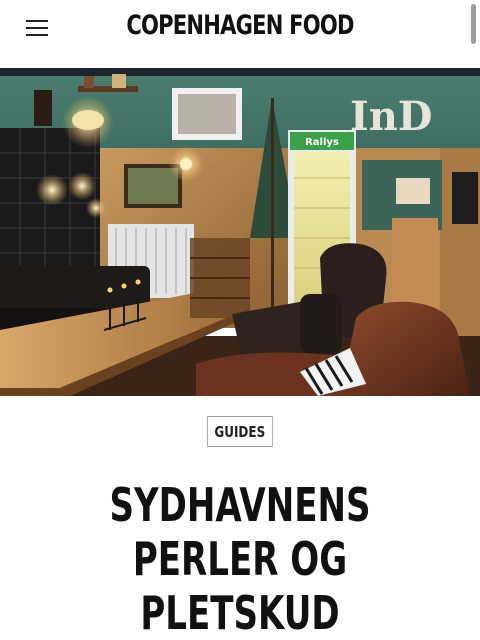 The image size is (480, 640). What do you see at coordinates (240, 559) in the screenshot?
I see `article-title: SYDHAVNENS PERLER OG PLETSKUD` at bounding box center [240, 559].